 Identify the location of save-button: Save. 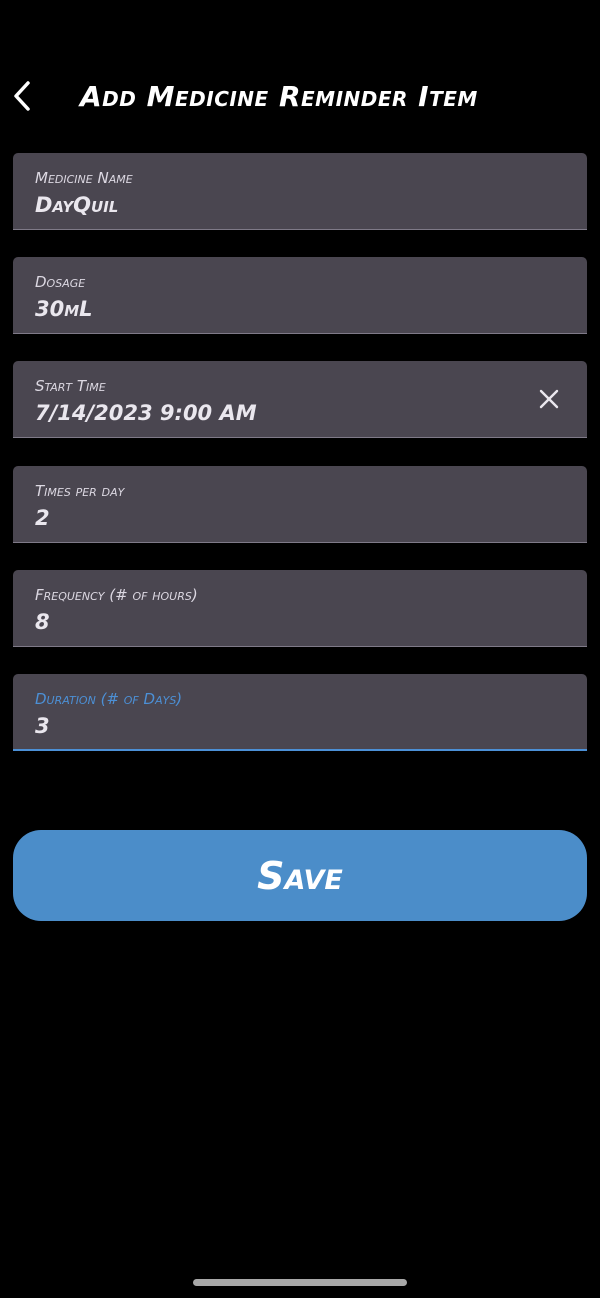
(300, 875).